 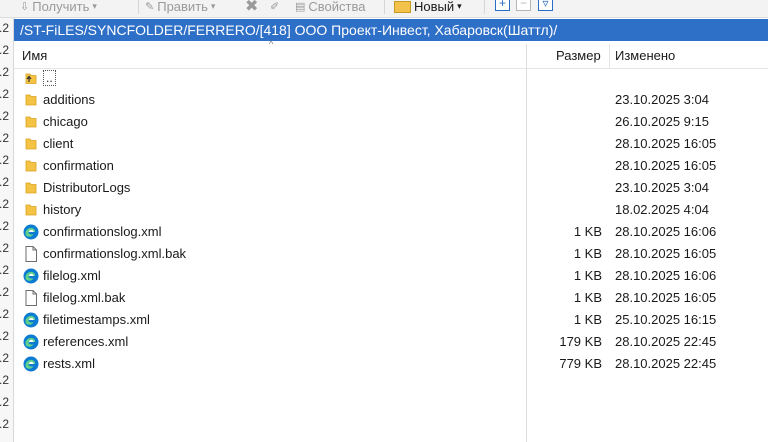 What do you see at coordinates (34, 55) in the screenshot?
I see `column-name-header: Имя` at bounding box center [34, 55].